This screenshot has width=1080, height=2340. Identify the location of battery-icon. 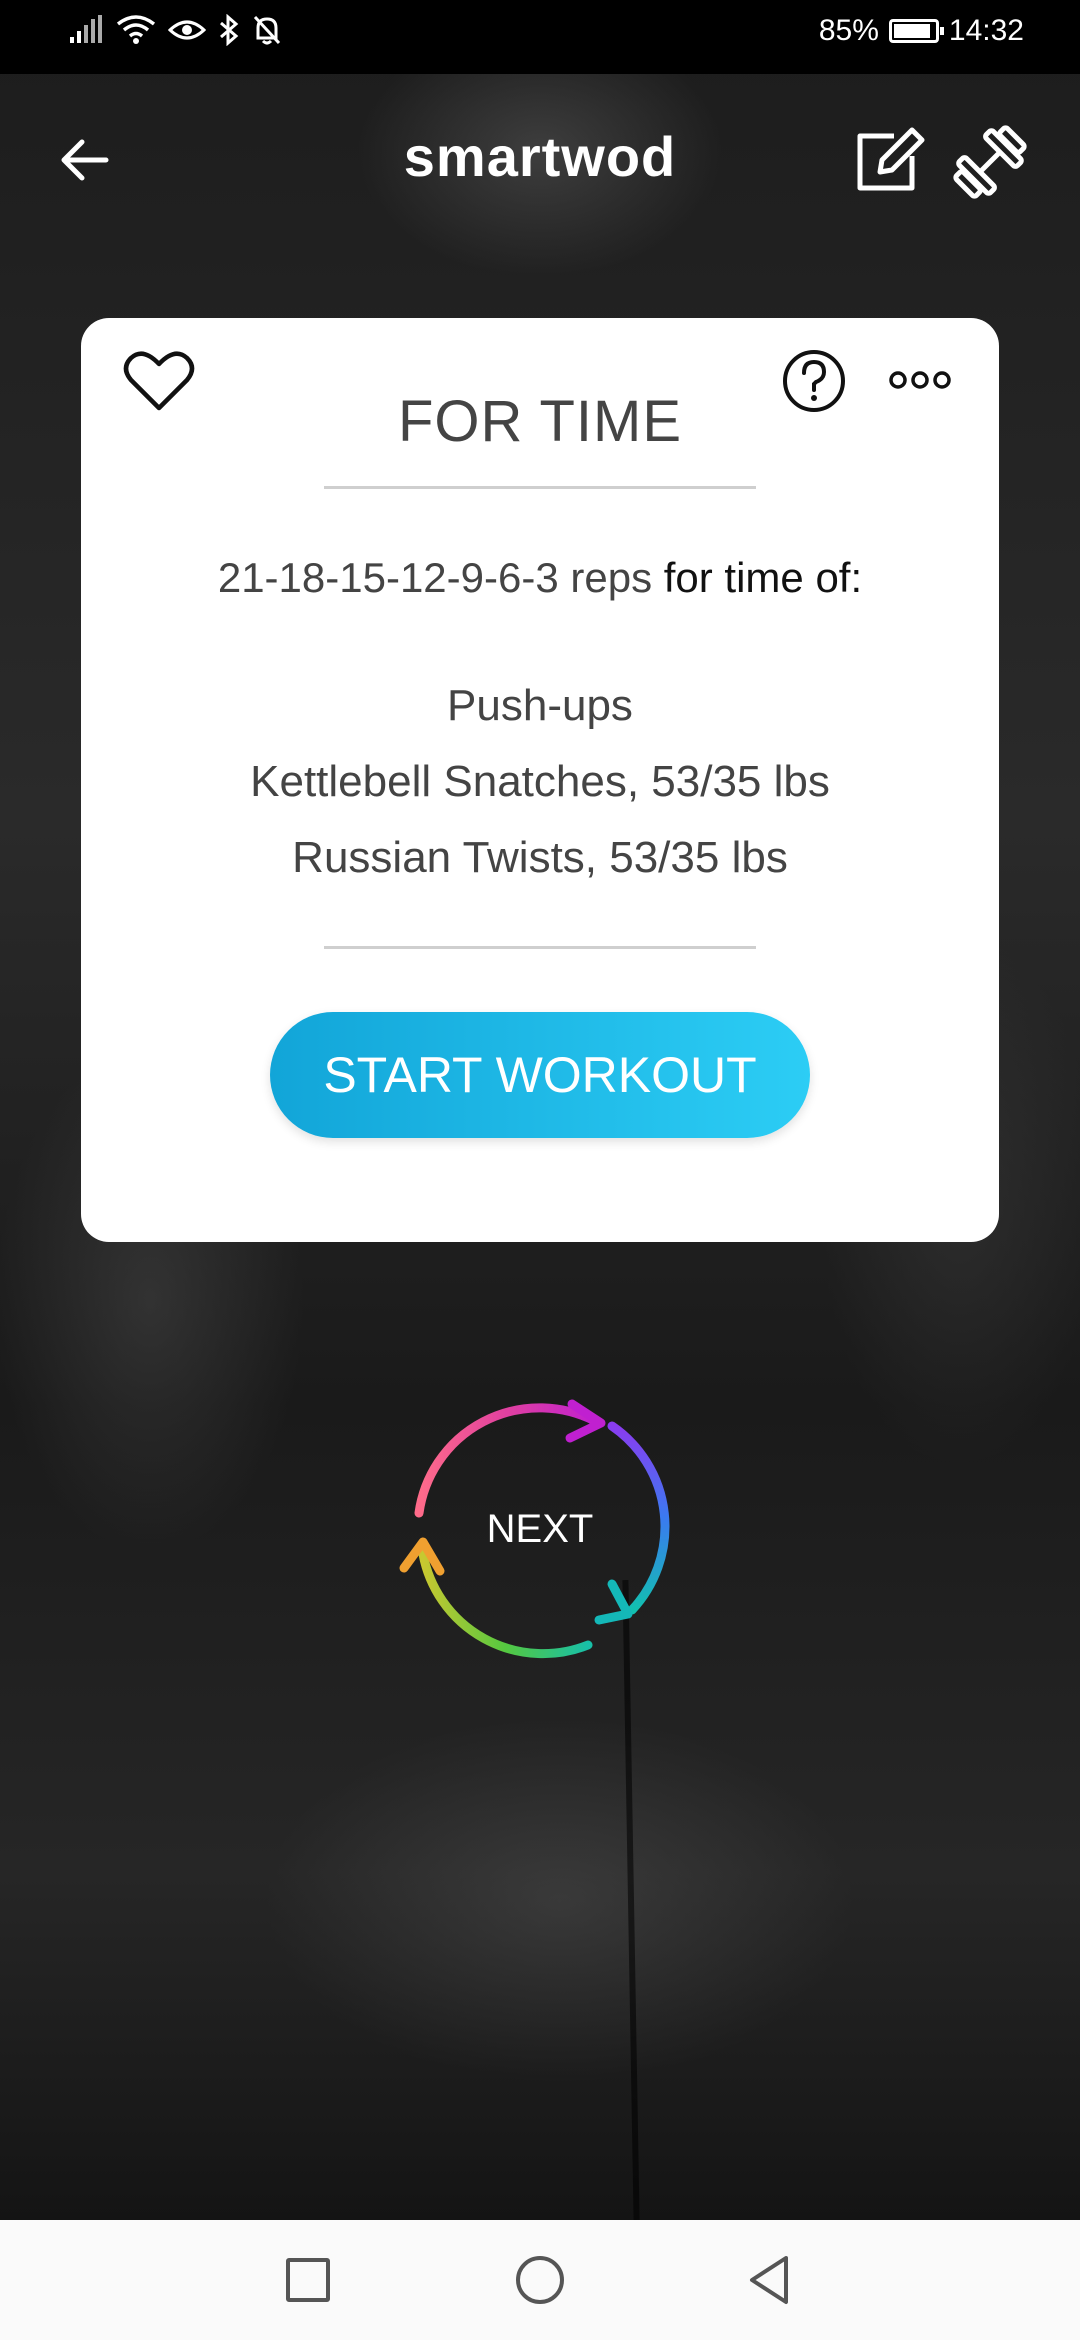
(916, 31).